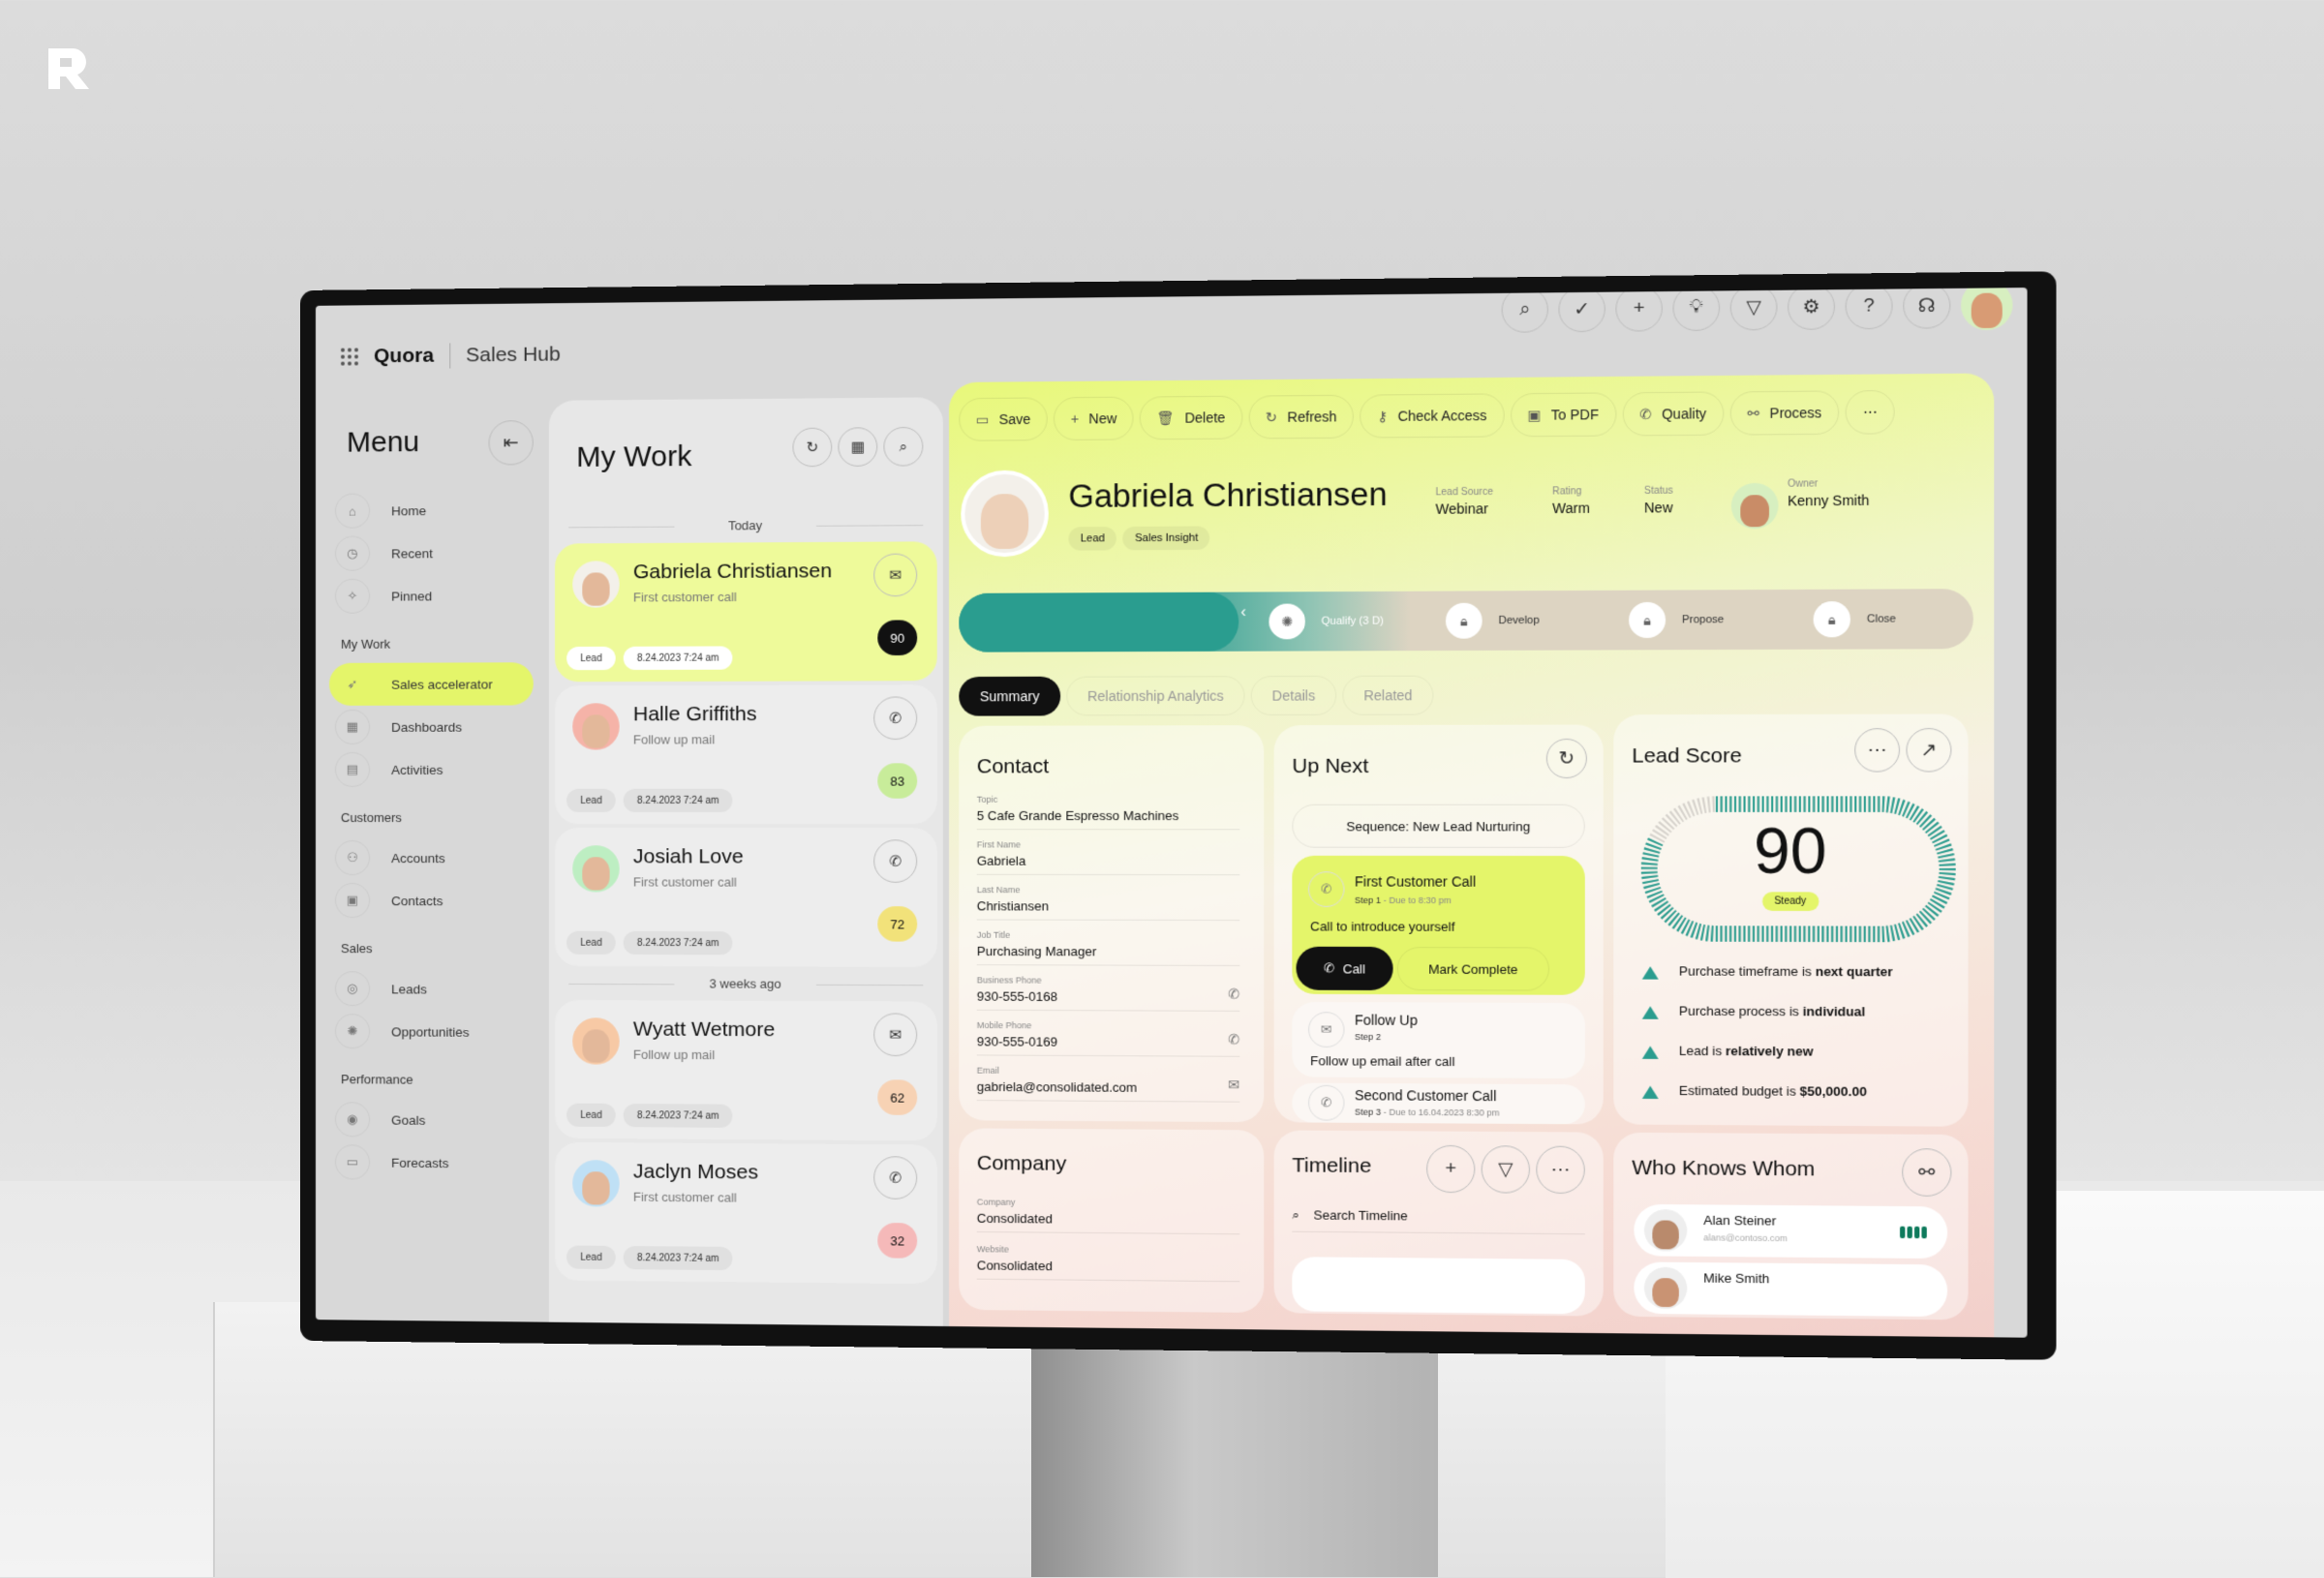  I want to click on trend-up-icon, so click(1650, 1052).